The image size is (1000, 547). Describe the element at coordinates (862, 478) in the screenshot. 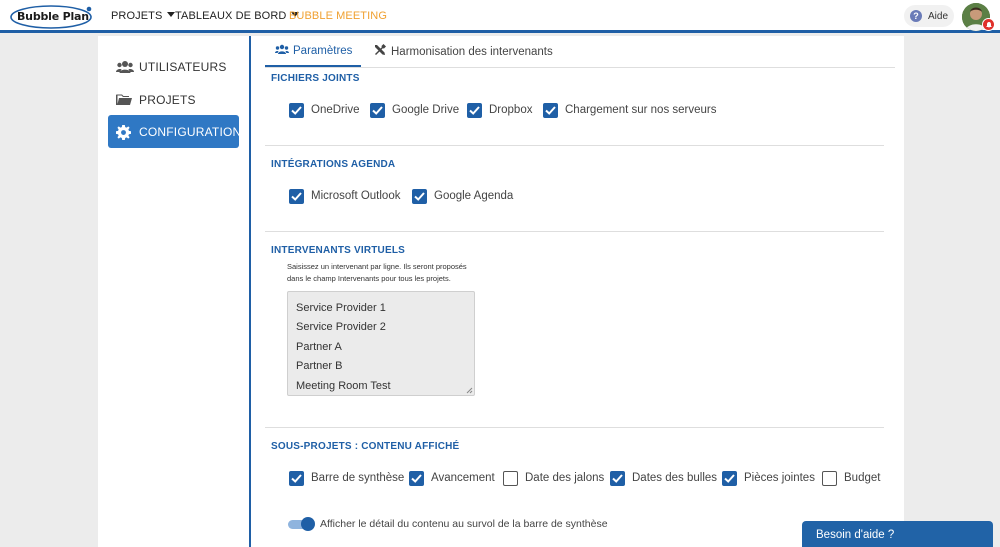

I see `checkbox-label: Budget` at that location.